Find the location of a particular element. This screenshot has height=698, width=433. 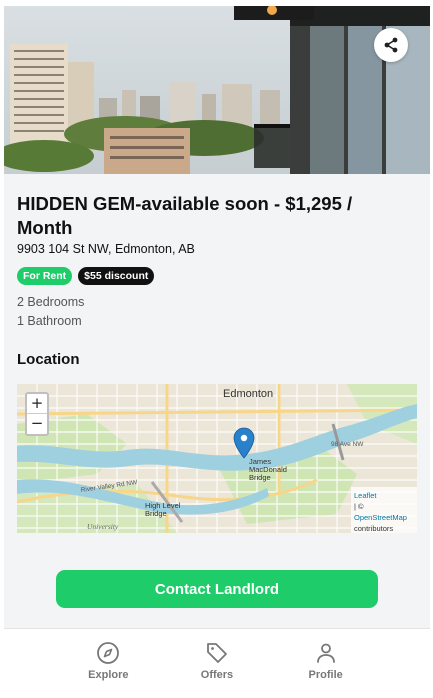

location-heading: Location is located at coordinates (48, 359).